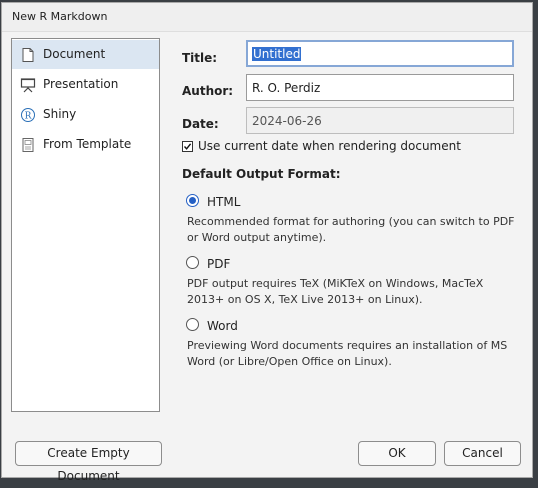 Image resolution: width=538 pixels, height=488 pixels. Describe the element at coordinates (28, 145) in the screenshot. I see `template-icon` at that location.